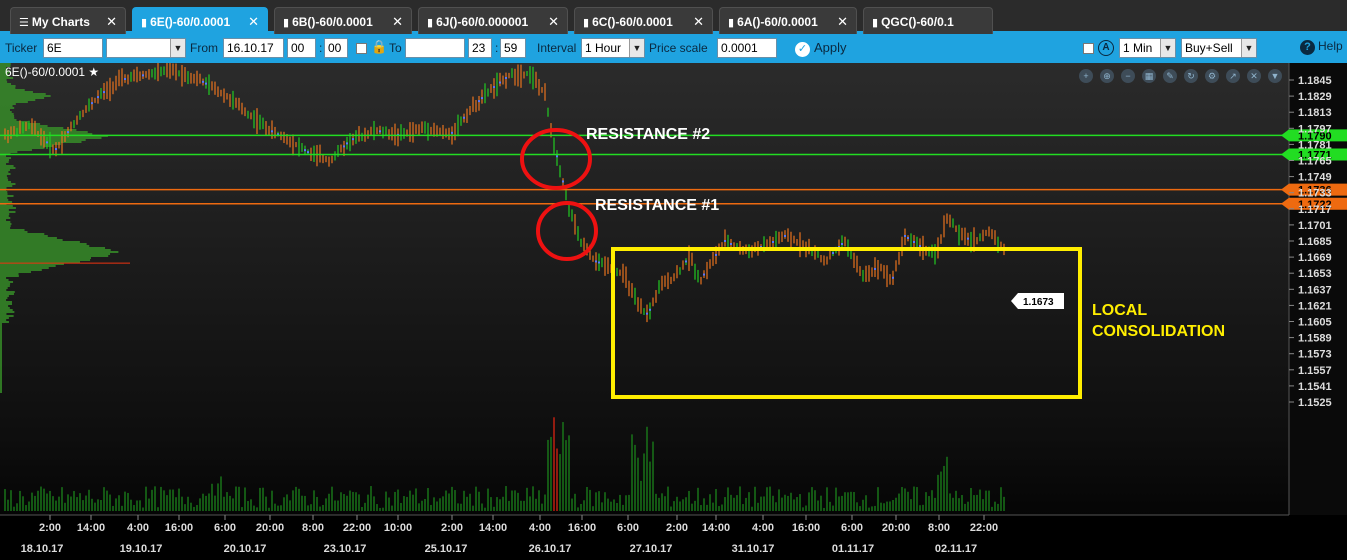  Describe the element at coordinates (1191, 76) in the screenshot. I see `refresh-icon: ↻` at that location.